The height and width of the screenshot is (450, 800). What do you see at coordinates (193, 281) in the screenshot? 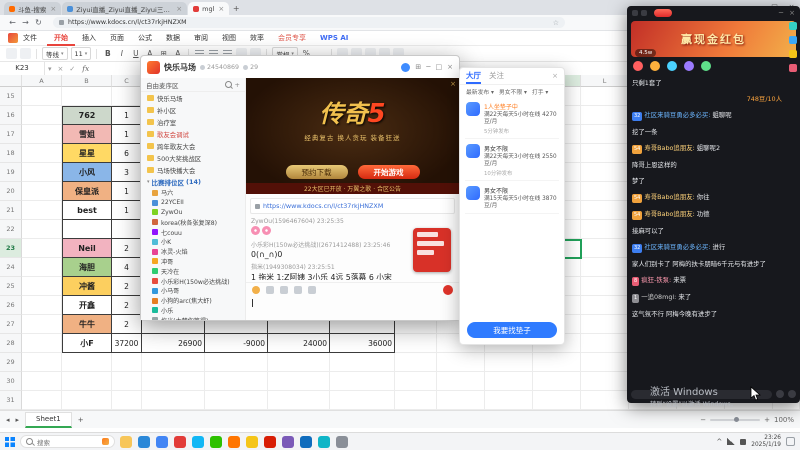
I see `member-item: 小乐彩H(150w必达挑战)` at bounding box center [193, 281].